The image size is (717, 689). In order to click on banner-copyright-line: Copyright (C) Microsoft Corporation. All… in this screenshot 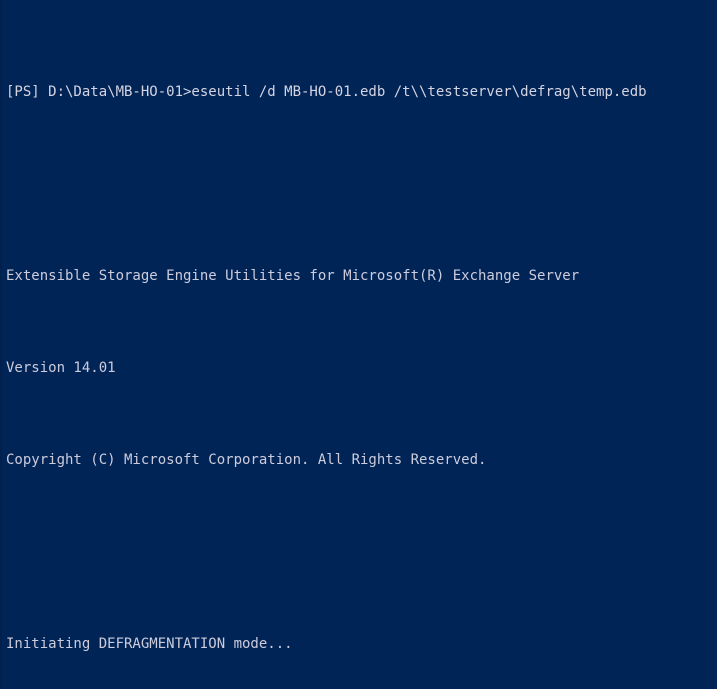, I will do `click(246, 460)`.